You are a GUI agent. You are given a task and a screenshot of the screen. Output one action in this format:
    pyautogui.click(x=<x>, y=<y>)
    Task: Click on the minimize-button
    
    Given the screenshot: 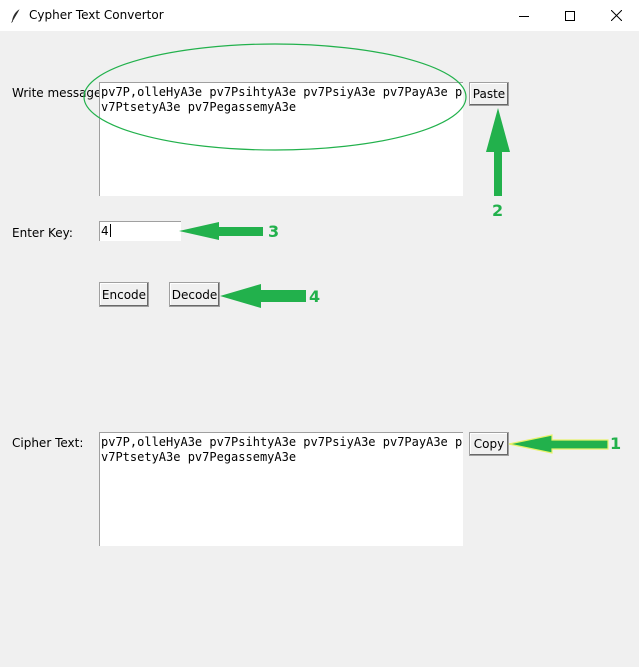 What is the action you would take?
    pyautogui.click(x=524, y=15)
    